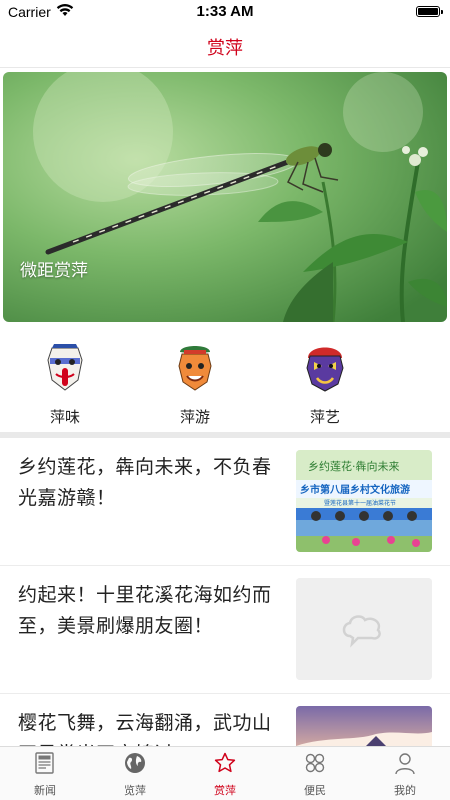  I want to click on tab-label: 赏萍, so click(225, 790).